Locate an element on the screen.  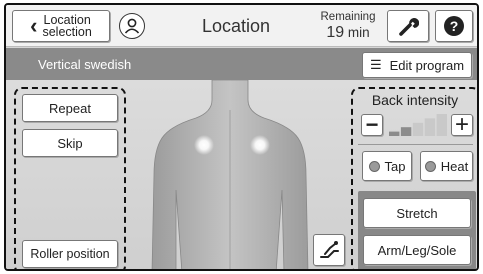
tap-button: Tap is located at coordinates (387, 166).